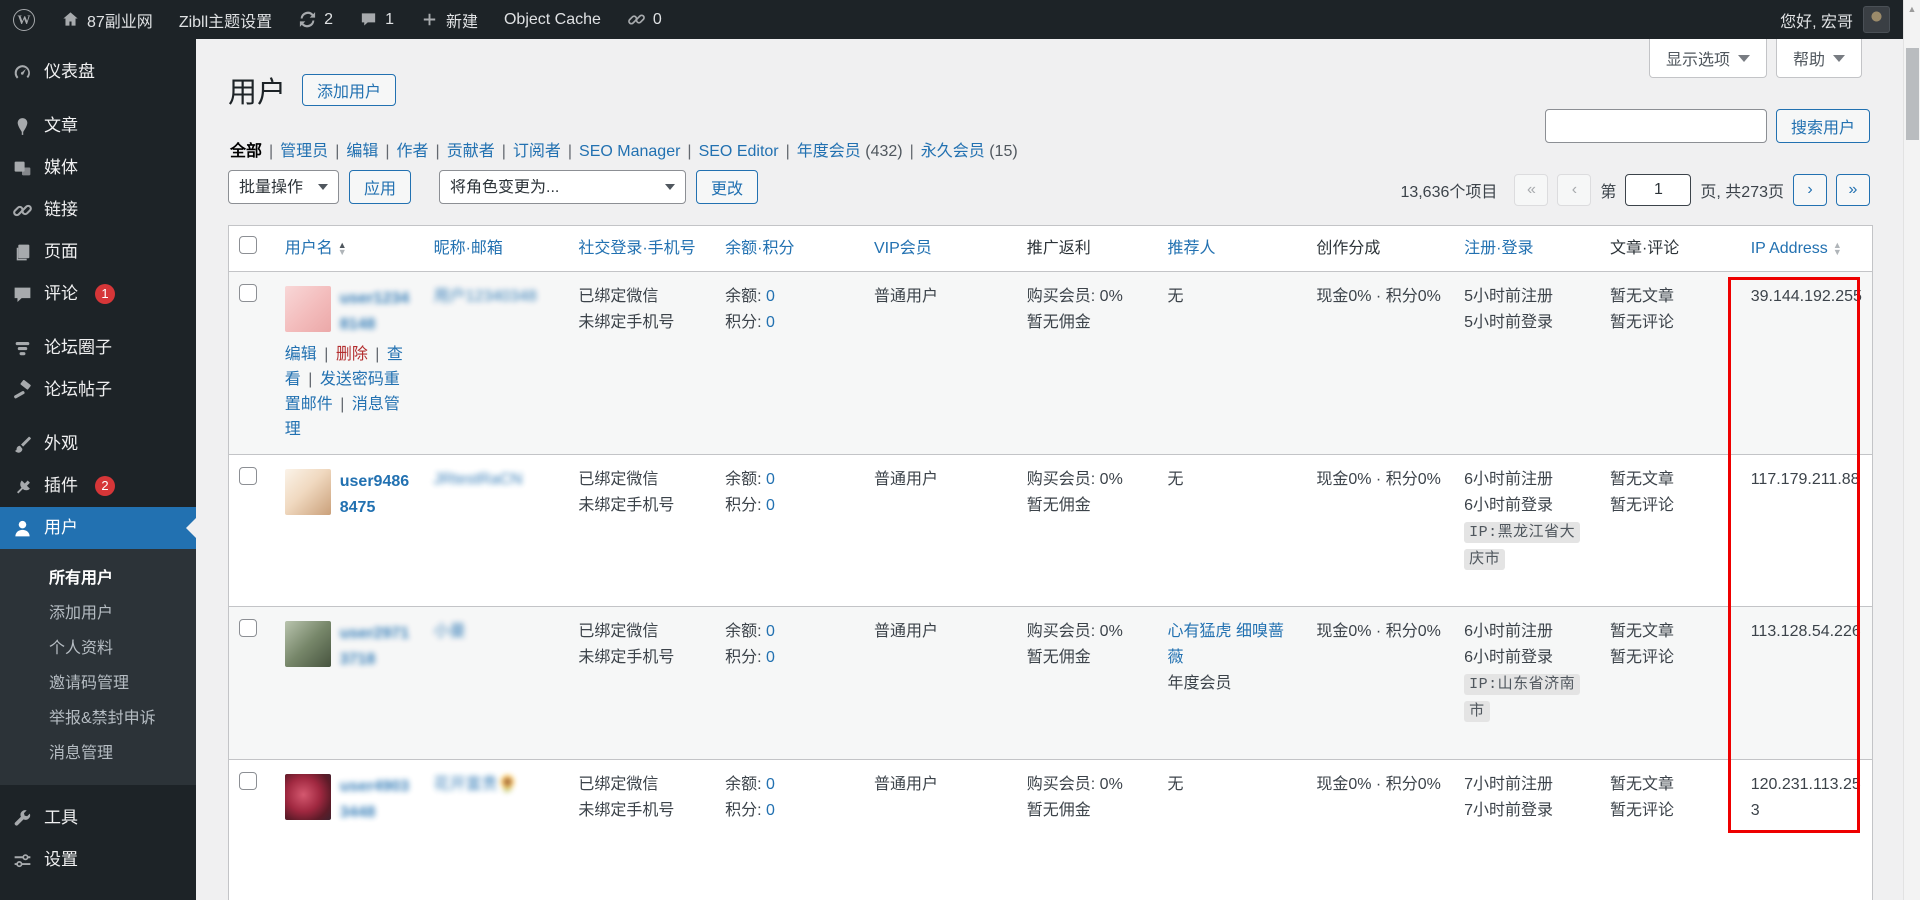  I want to click on username-link: user29713718, so click(349, 646).